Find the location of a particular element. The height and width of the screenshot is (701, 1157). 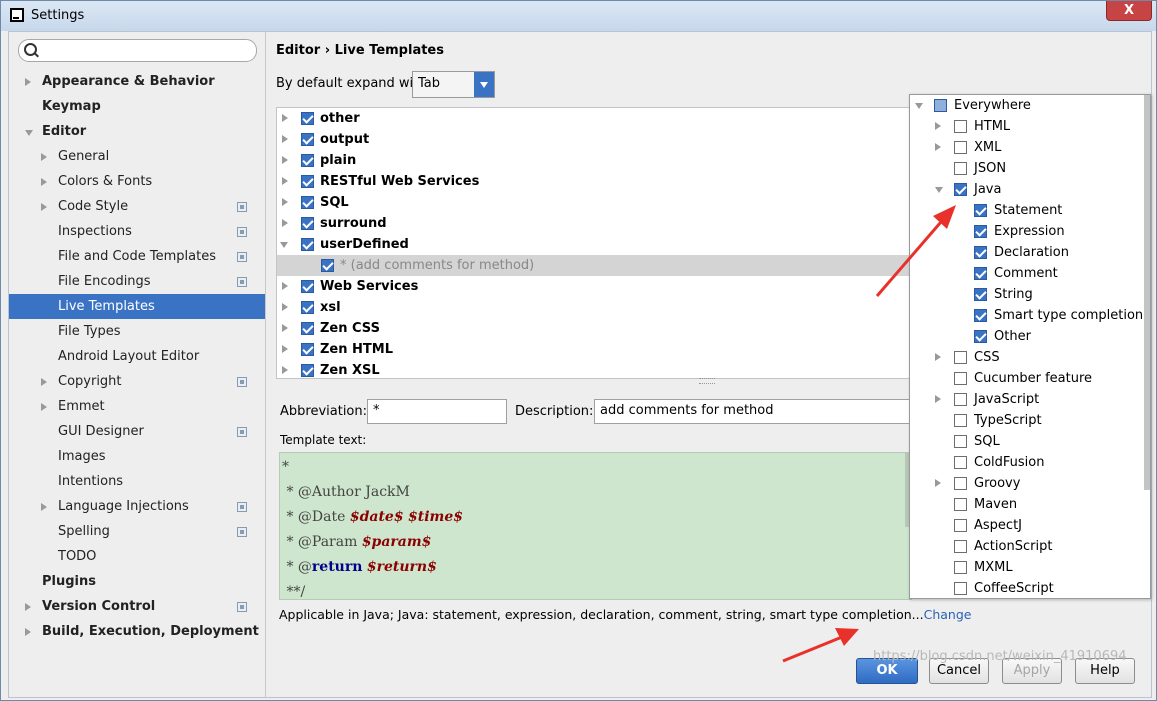

sidebar-item: TODO is located at coordinates (137, 556).